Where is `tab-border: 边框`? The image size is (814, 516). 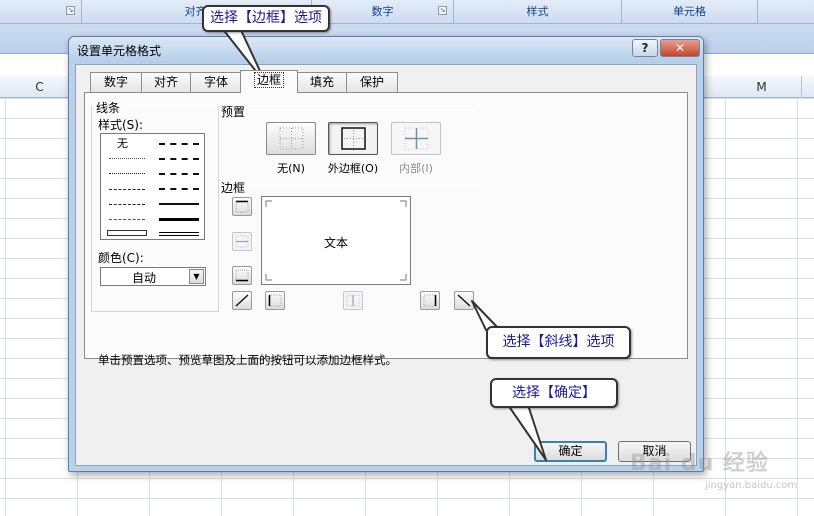
tab-border: 边框 is located at coordinates (269, 81).